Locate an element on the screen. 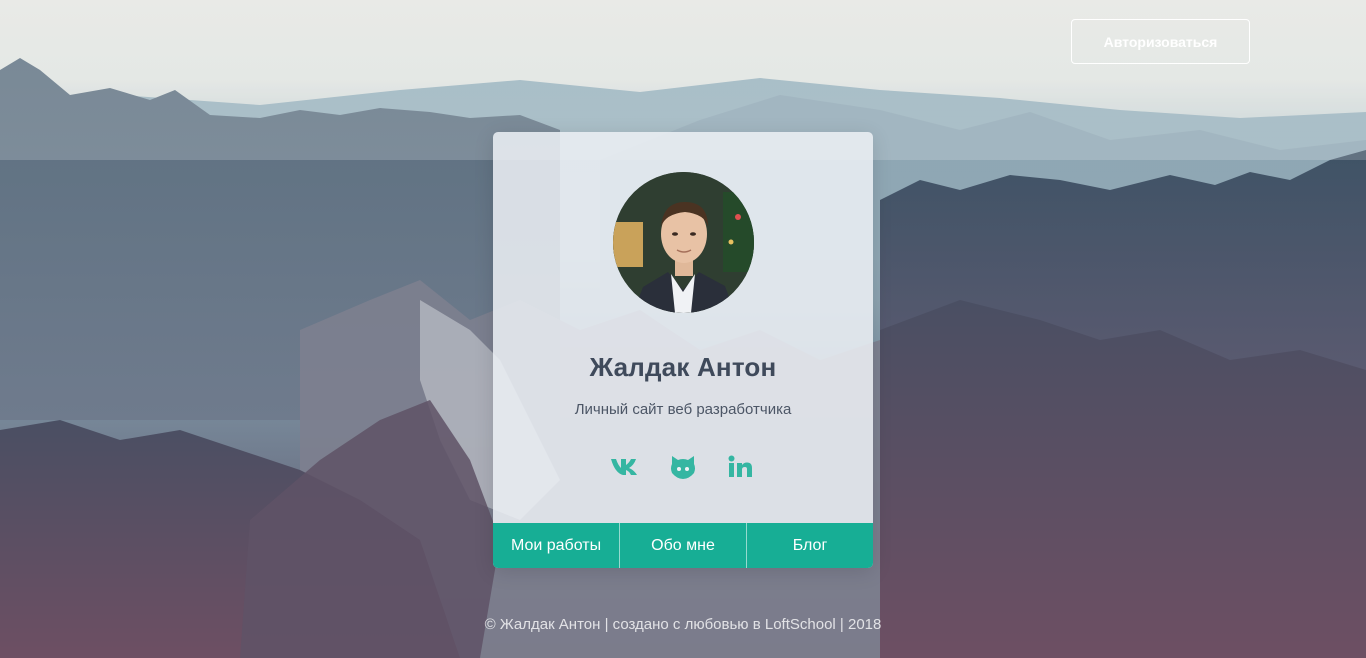 The width and height of the screenshot is (1366, 658). profile-subtitle: Личный сайт веб разработчика is located at coordinates (683, 409).